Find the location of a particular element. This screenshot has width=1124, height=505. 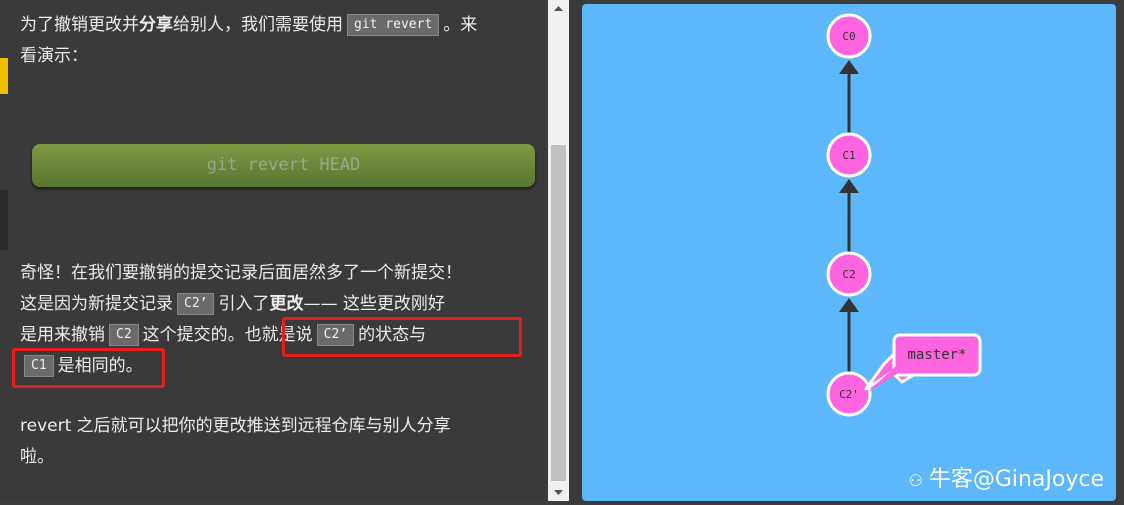

commit-node: C0 is located at coordinates (849, 36).